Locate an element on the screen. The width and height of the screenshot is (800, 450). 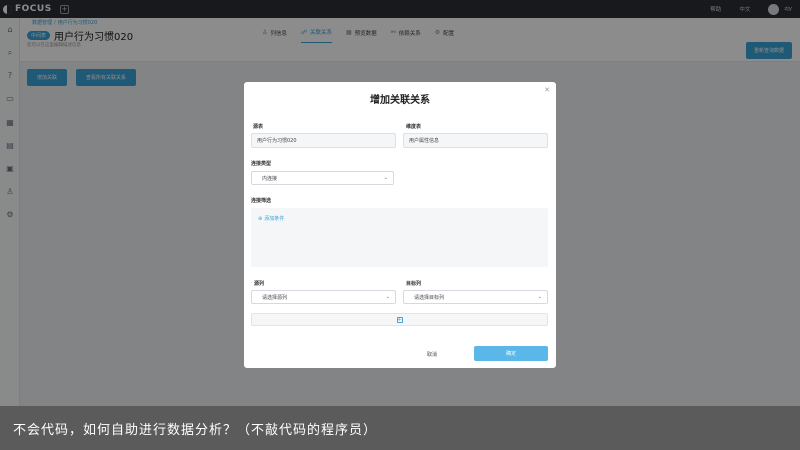
close-icon: ✕ is located at coordinates (547, 90).